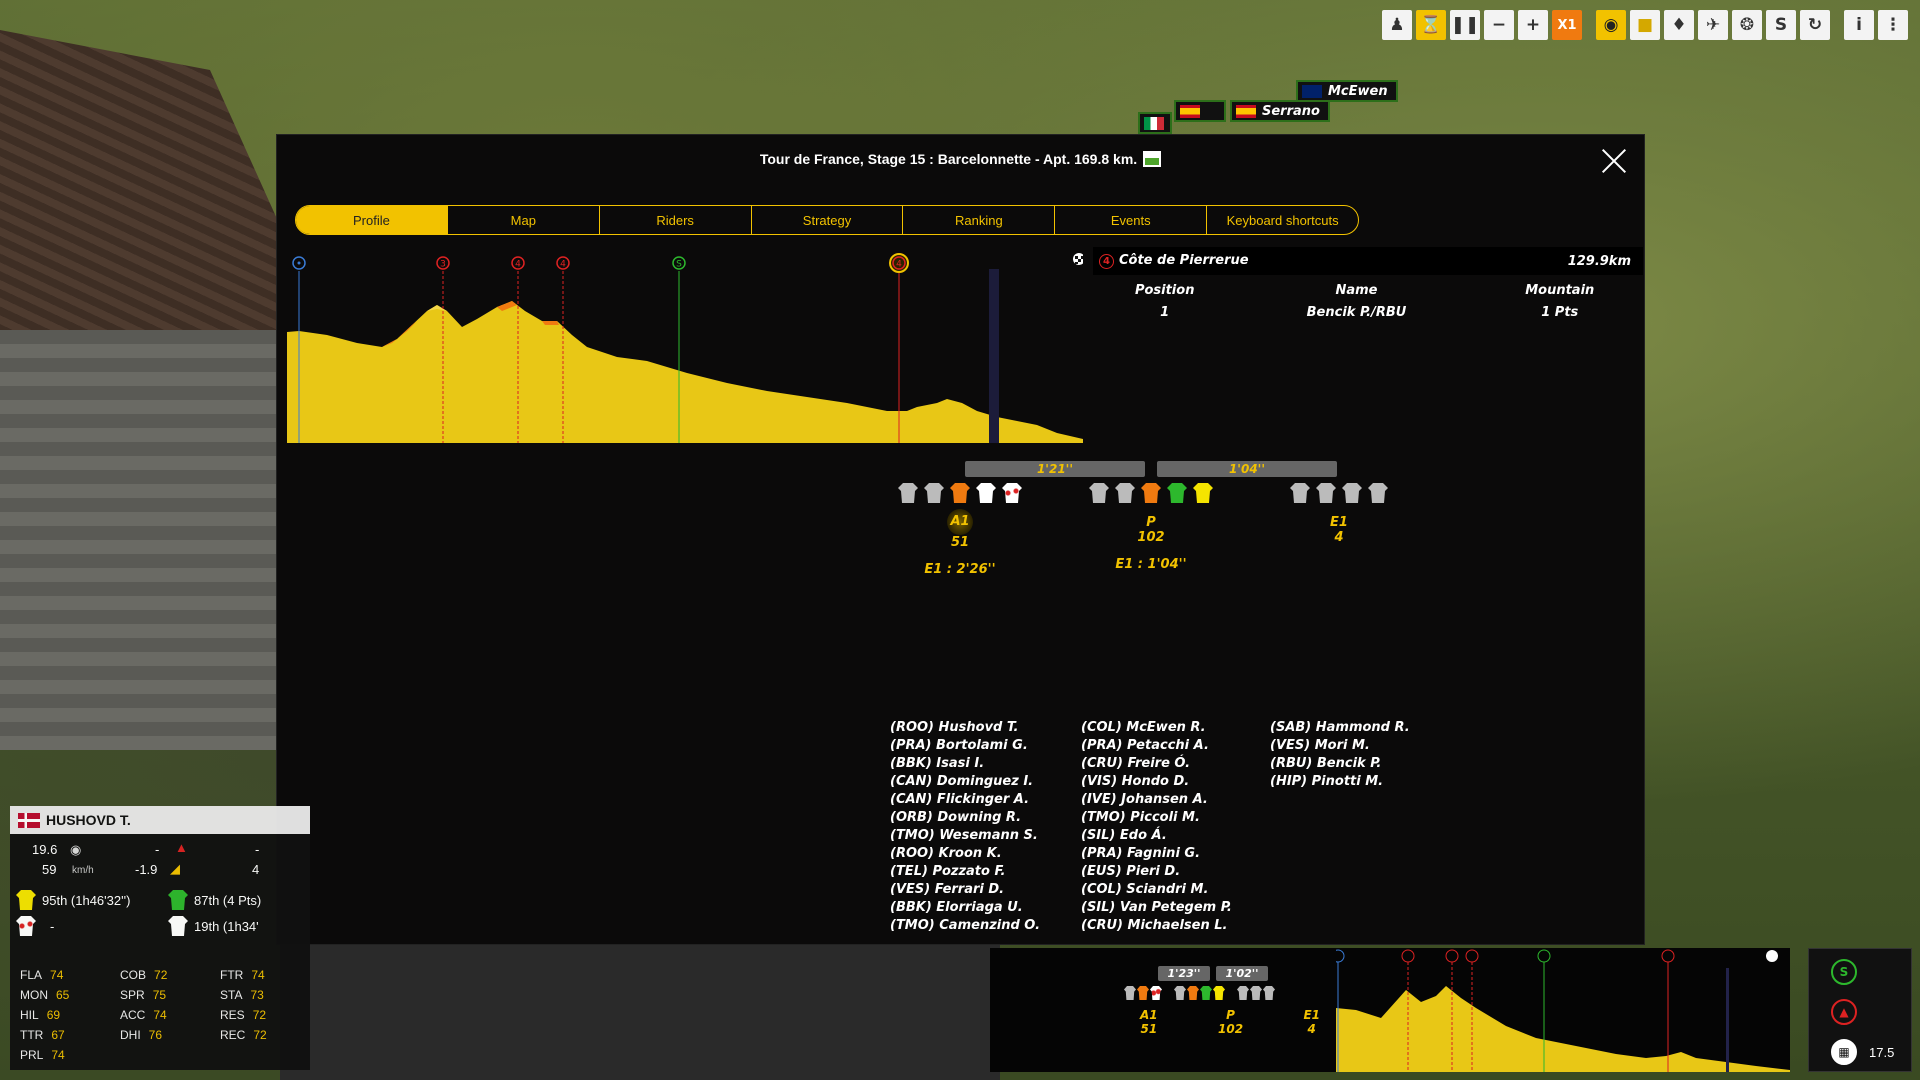 The height and width of the screenshot is (1080, 1920). I want to click on list-item: (VES) Mori M., so click(1340, 746).